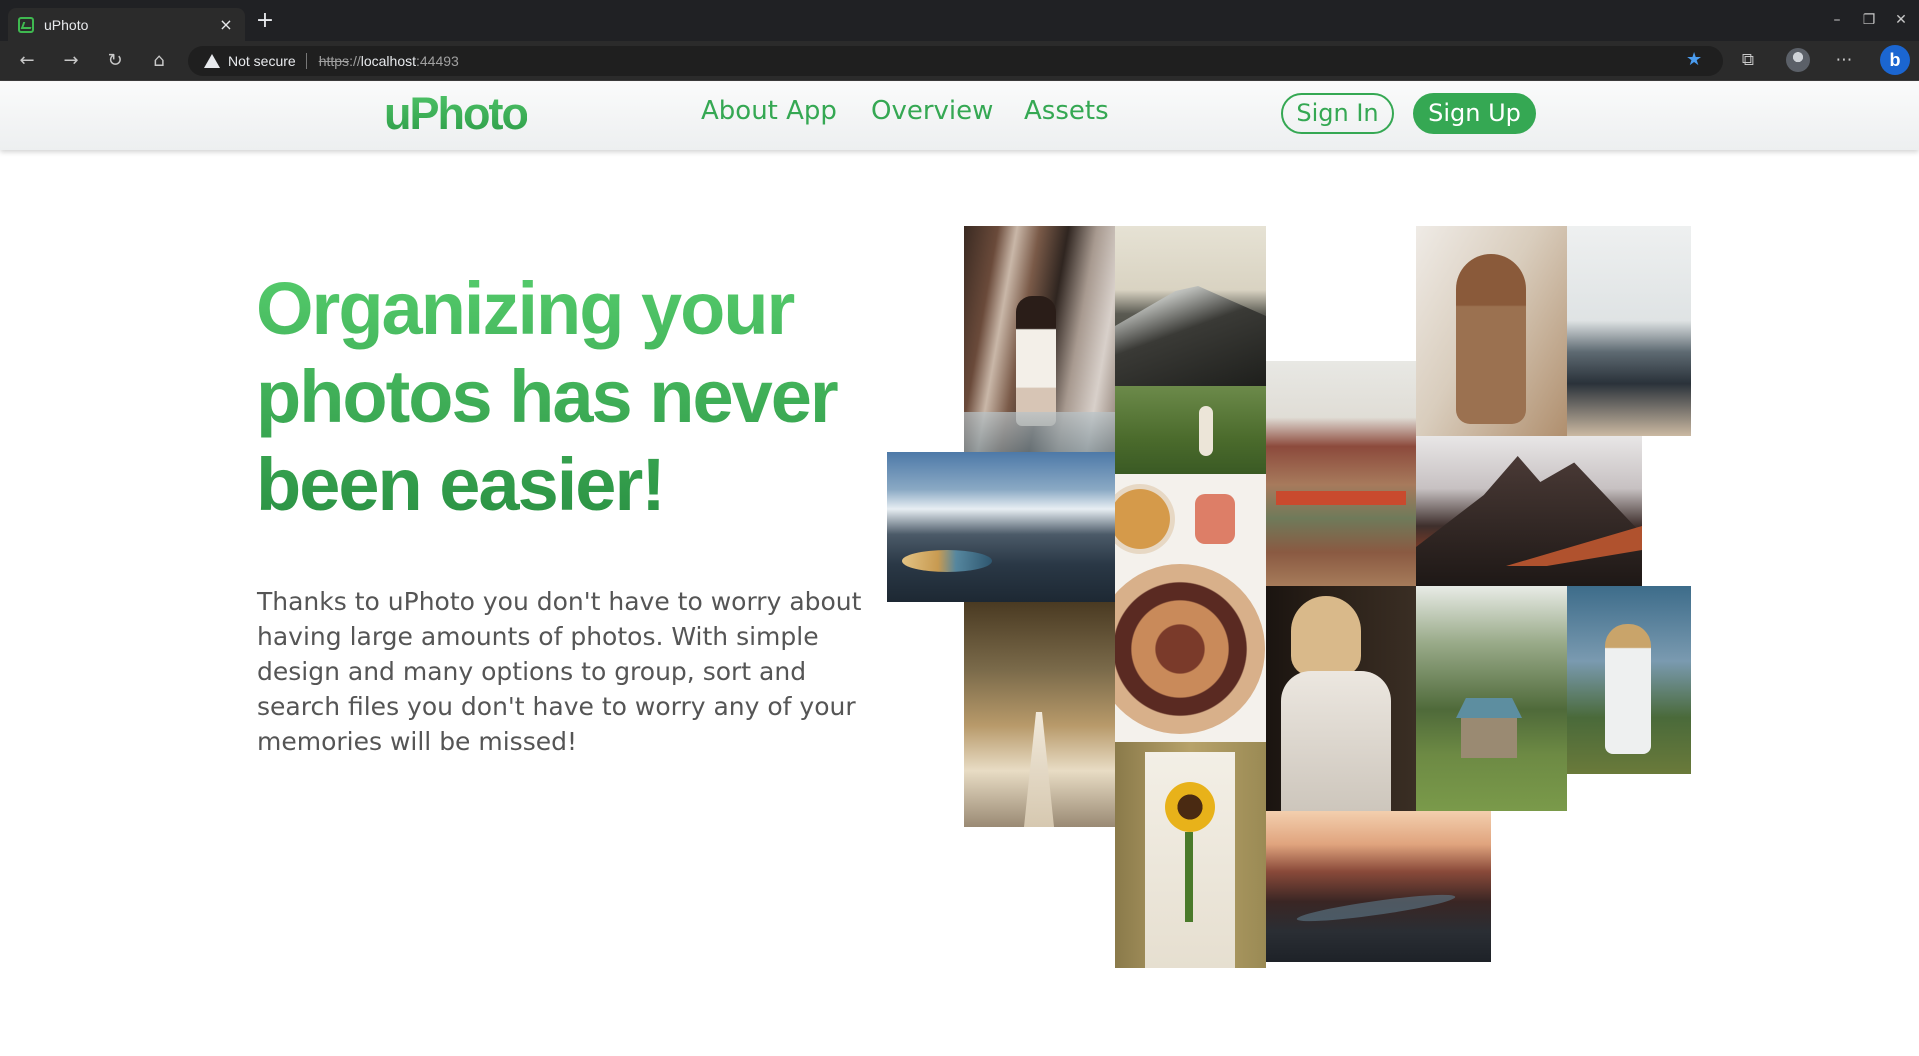 This screenshot has height=1056, width=1919. I want to click on image-favicon-icon, so click(26, 24).